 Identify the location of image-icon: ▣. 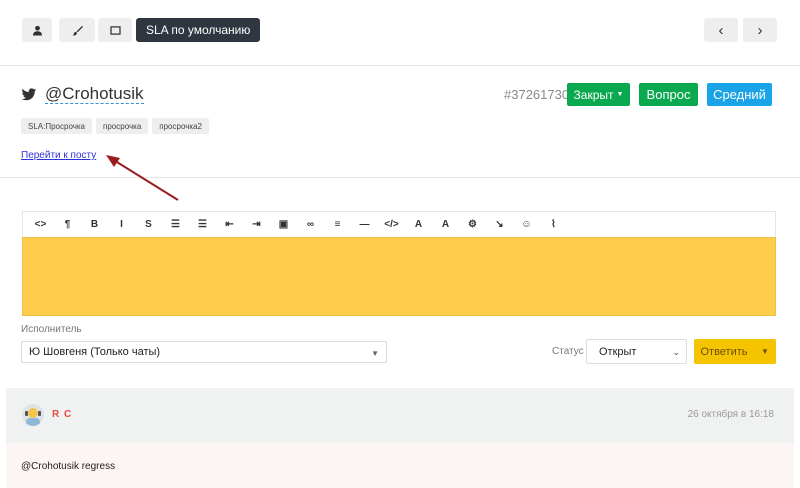
(283, 225).